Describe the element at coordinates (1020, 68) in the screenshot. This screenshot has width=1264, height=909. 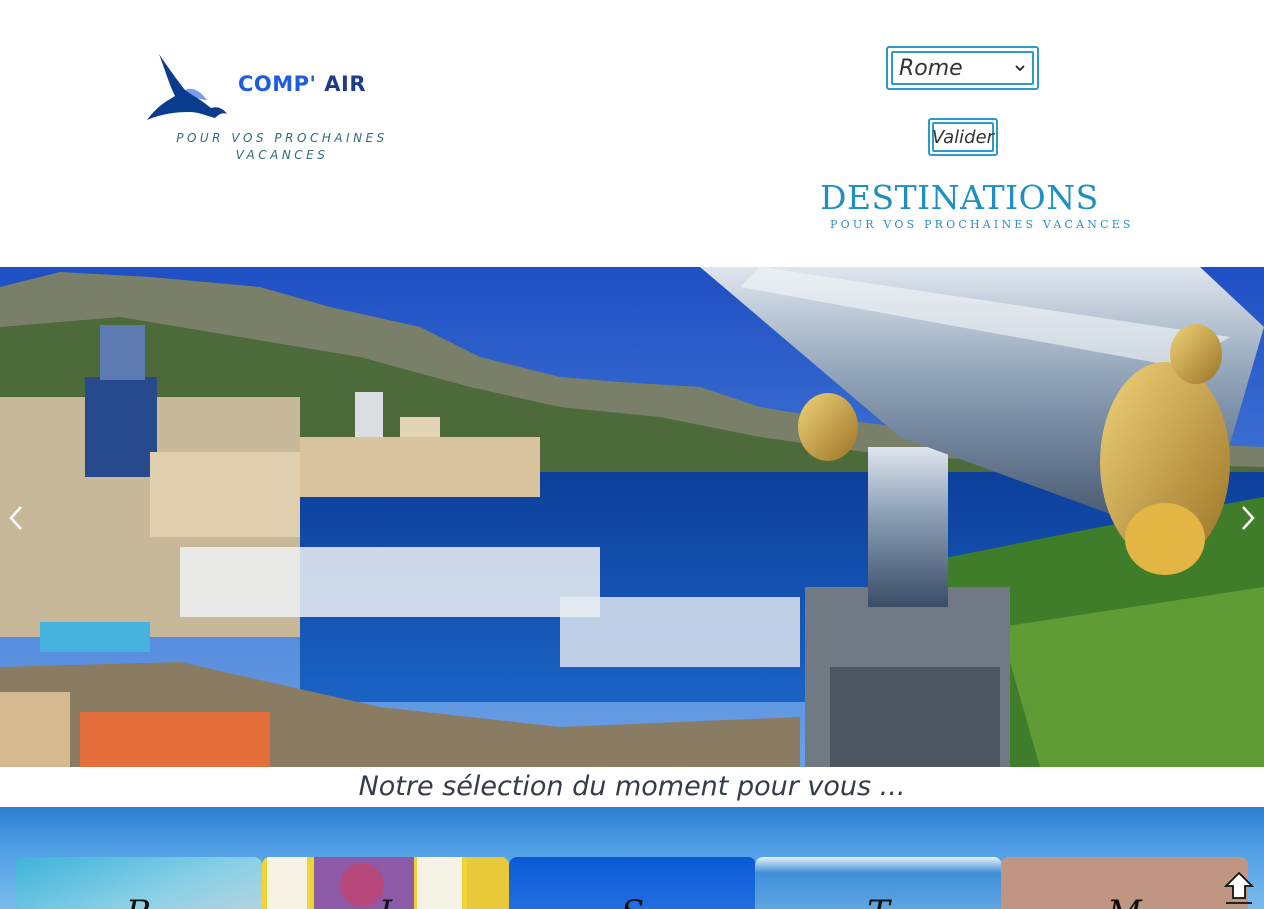
I see `chevron-down-icon` at that location.